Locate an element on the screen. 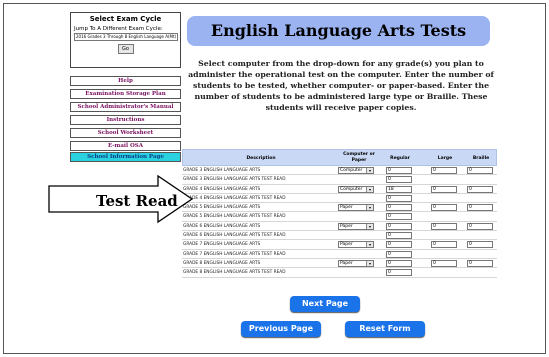 The image size is (549, 357). table-row: GRADE 6 ENGLISH LANGUAGE ARTS TEST READ 0 is located at coordinates (339, 236).